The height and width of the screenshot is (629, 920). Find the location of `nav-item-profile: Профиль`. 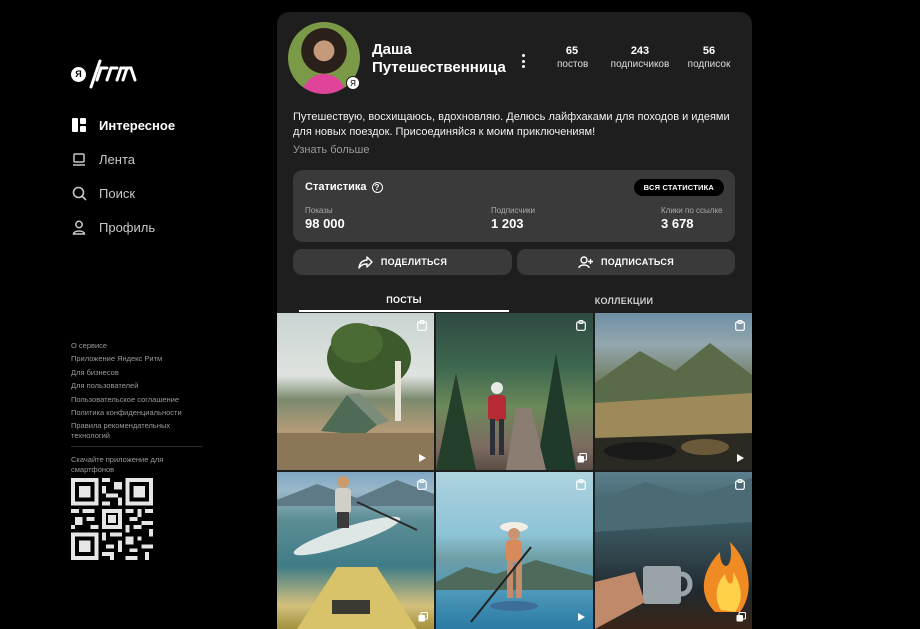

nav-item-profile: Профиль is located at coordinates (123, 227).